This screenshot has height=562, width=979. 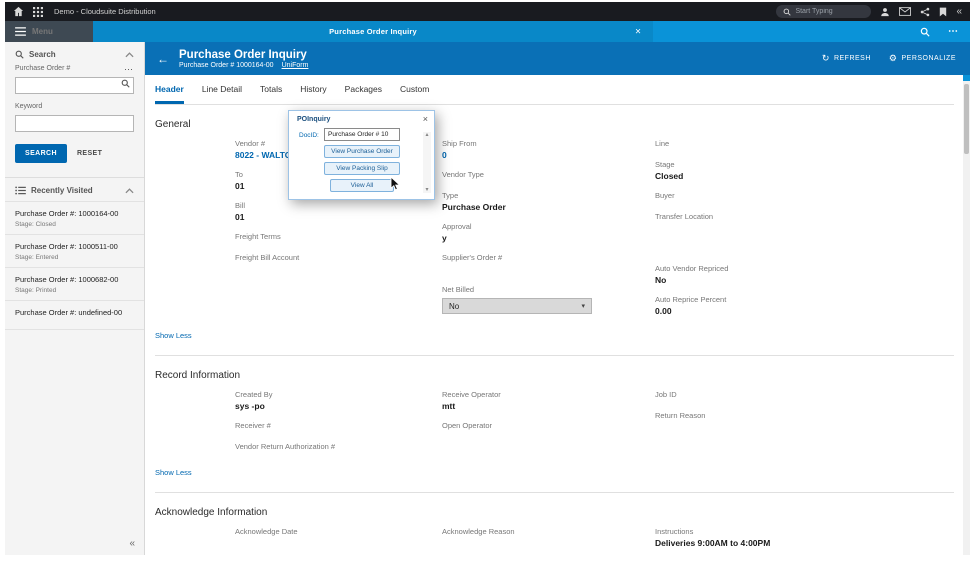 What do you see at coordinates (663, 311) in the screenshot?
I see `field-value: 0.00` at bounding box center [663, 311].